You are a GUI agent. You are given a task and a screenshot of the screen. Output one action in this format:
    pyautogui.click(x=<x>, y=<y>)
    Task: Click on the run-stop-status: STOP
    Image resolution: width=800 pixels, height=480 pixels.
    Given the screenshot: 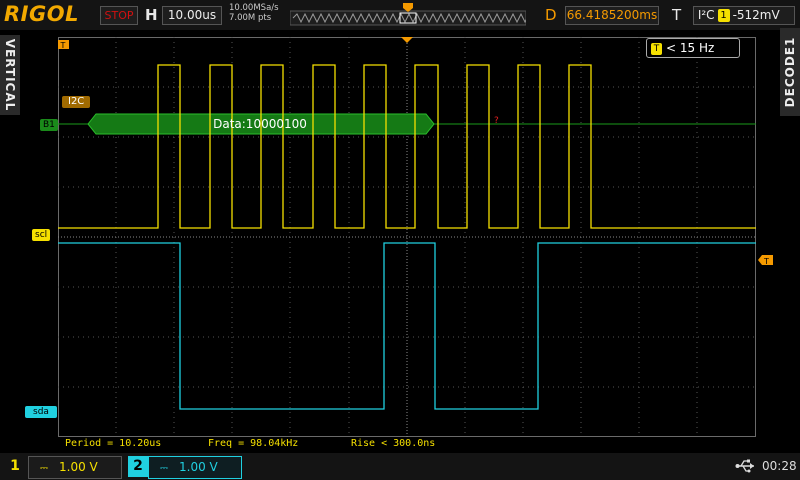 What is the action you would take?
    pyautogui.click(x=119, y=15)
    